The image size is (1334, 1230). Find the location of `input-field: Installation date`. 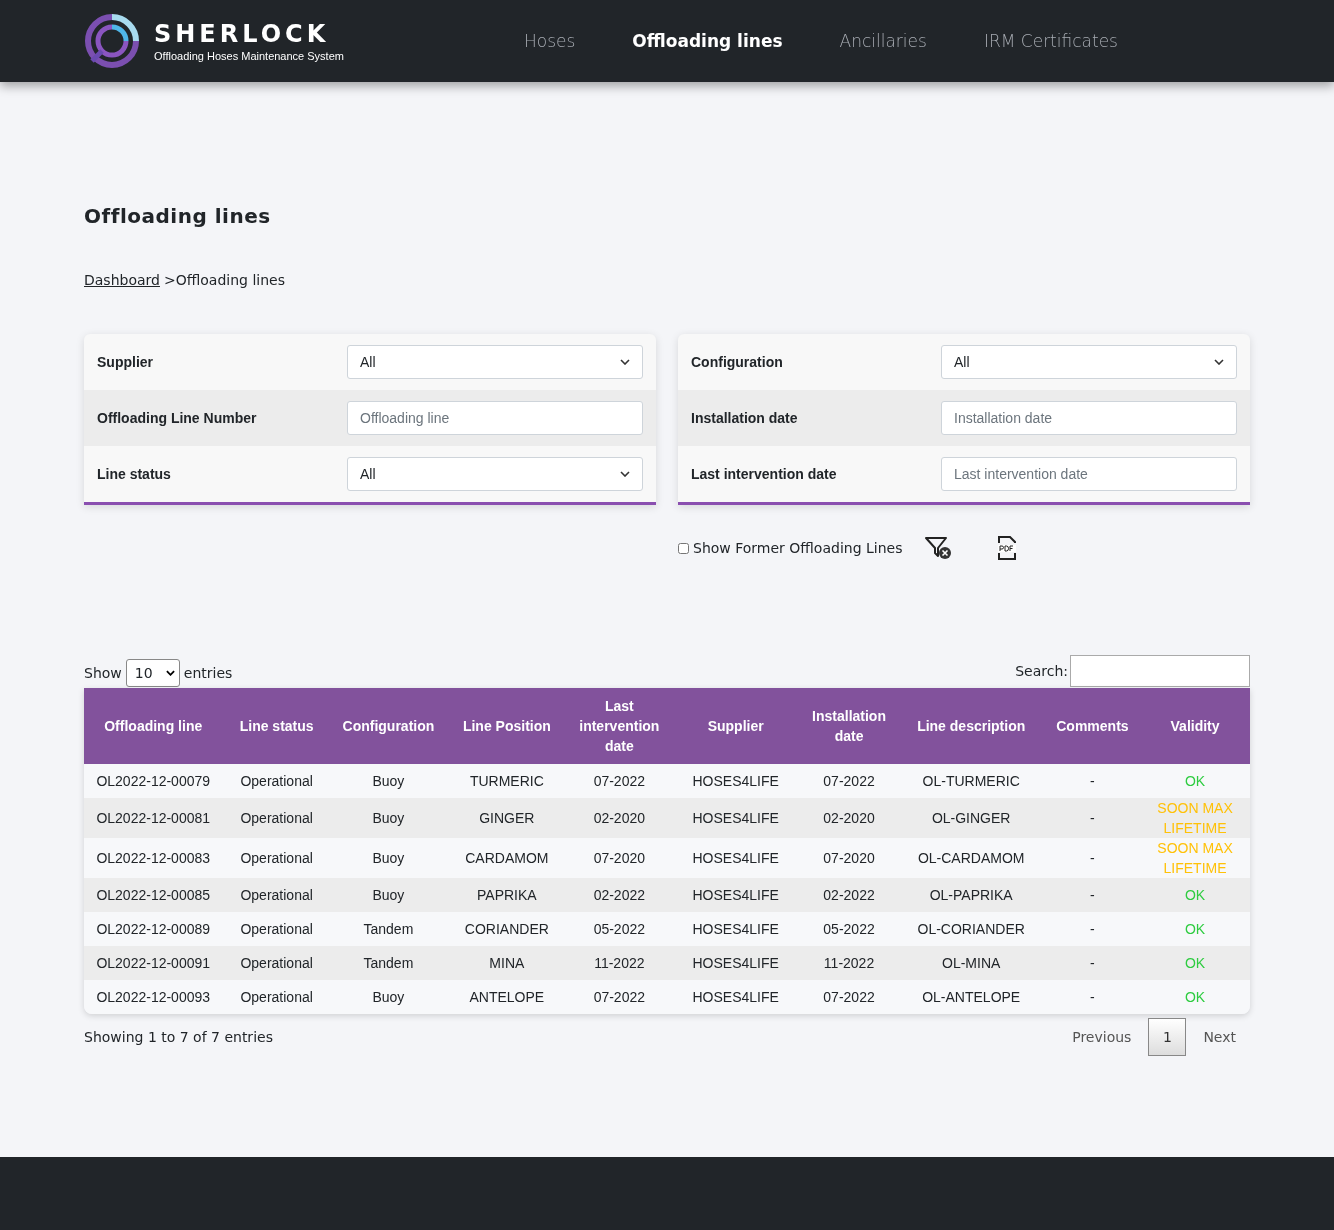

input-field: Installation date is located at coordinates (1089, 418).